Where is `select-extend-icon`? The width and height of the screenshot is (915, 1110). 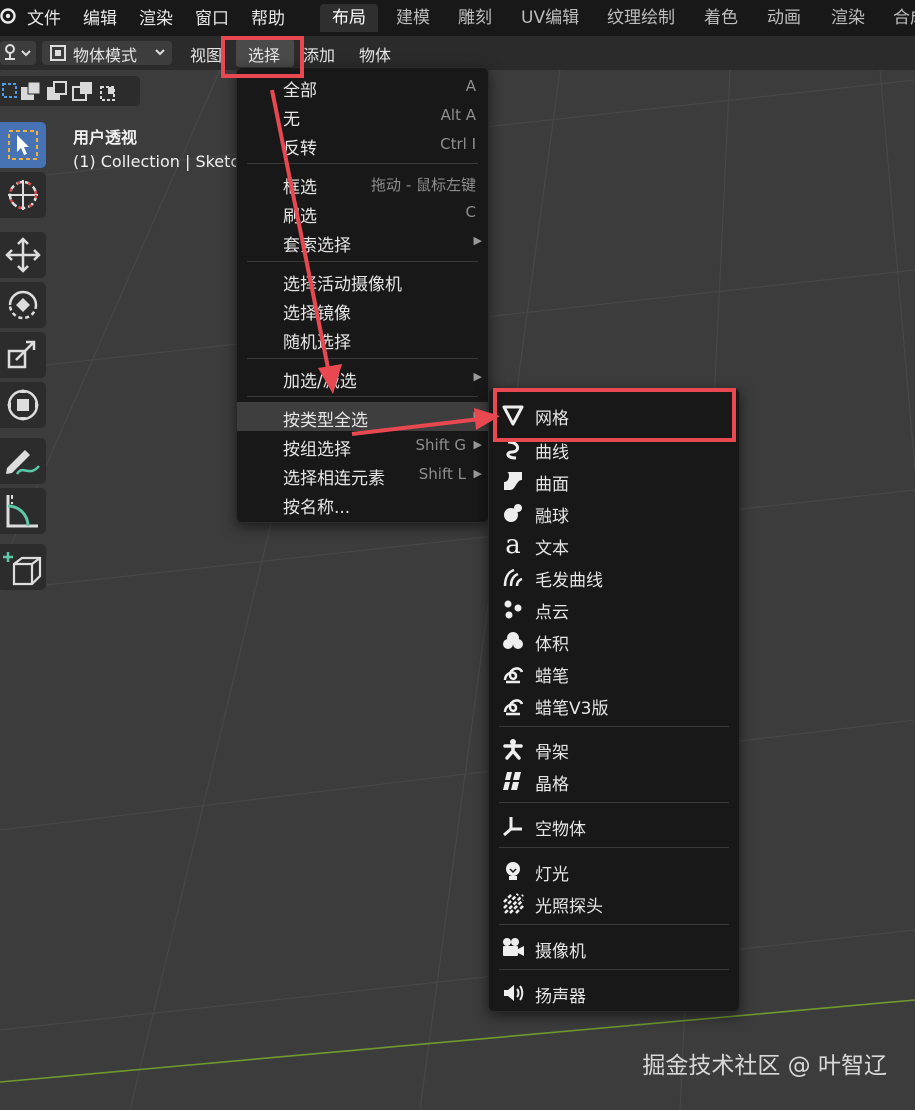 select-extend-icon is located at coordinates (31, 93).